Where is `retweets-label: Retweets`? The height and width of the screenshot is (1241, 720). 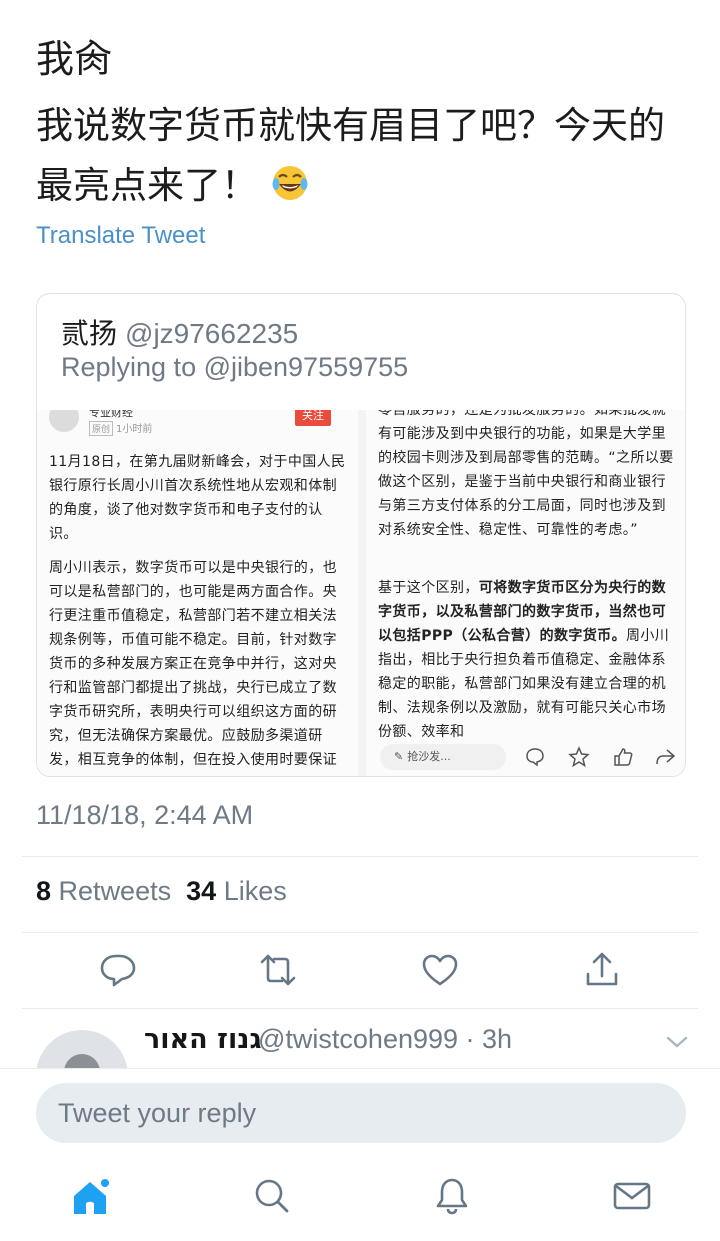 retweets-label: Retweets is located at coordinates (115, 891).